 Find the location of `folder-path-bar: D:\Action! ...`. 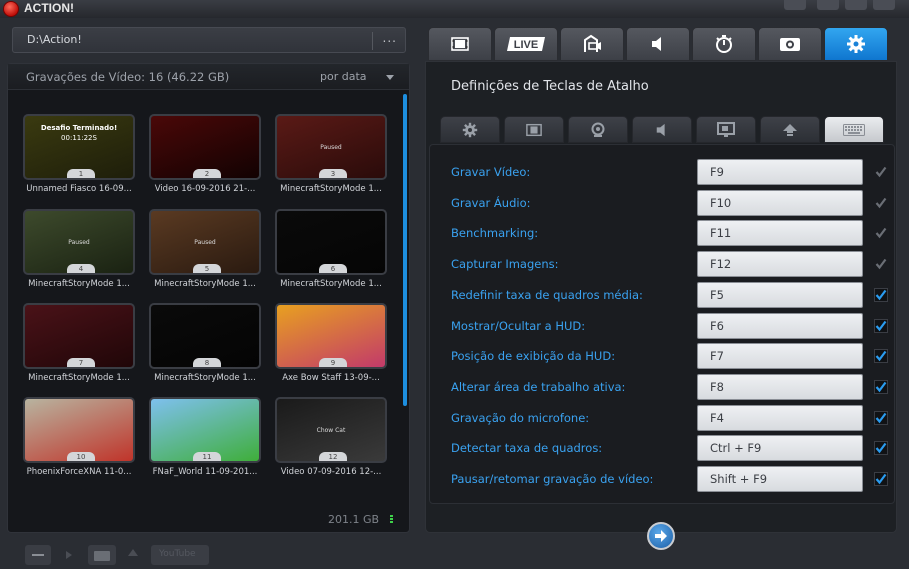

folder-path-bar: D:\Action! ... is located at coordinates (209, 40).